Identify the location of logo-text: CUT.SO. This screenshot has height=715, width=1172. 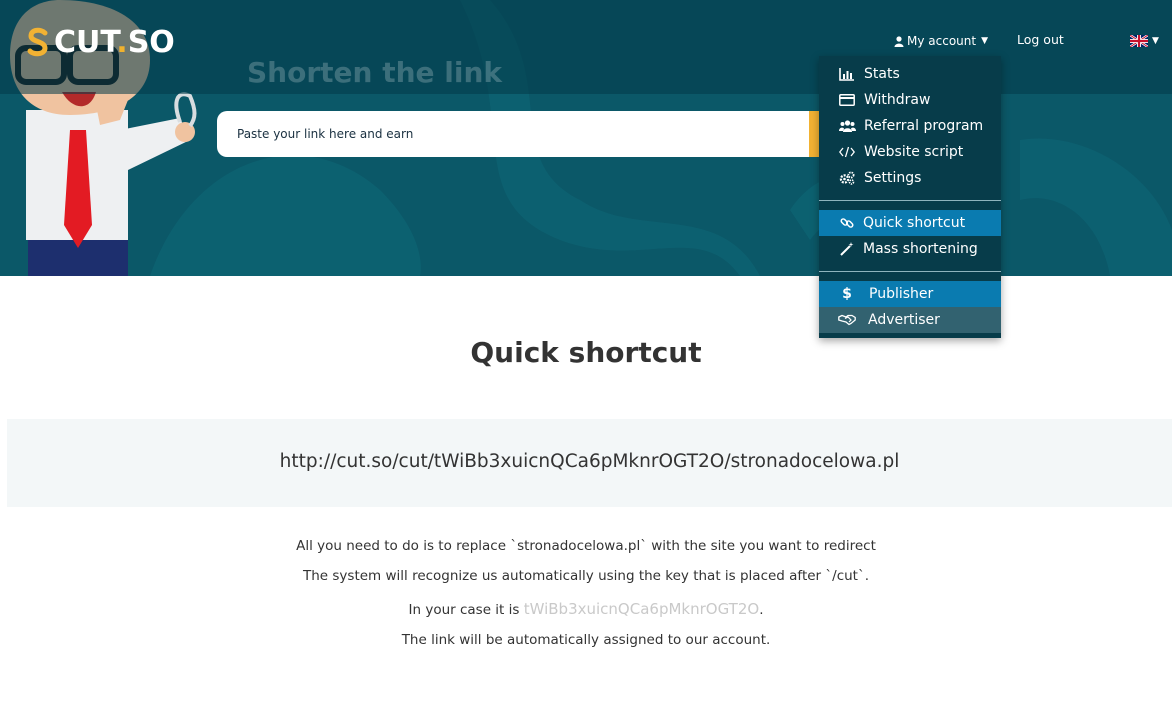
(114, 42).